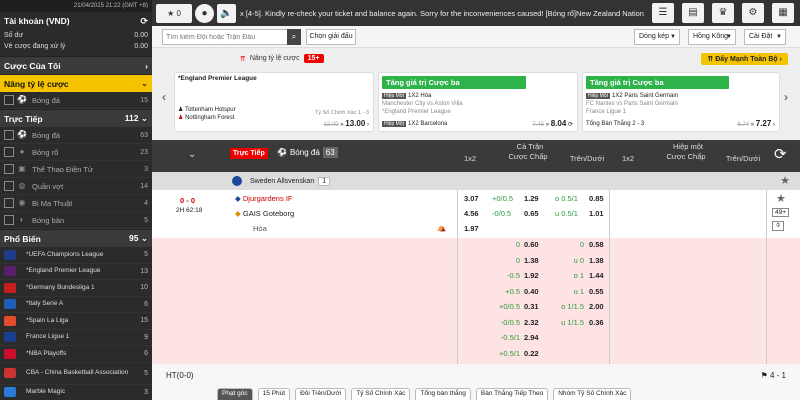  I want to click on ou-odds: 2.00, so click(596, 306).